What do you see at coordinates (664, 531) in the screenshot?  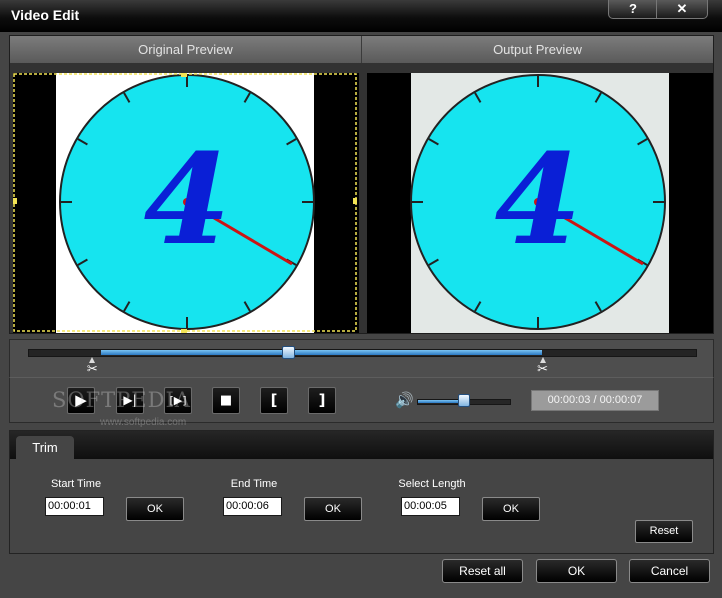 I see `reset-button: Reset` at bounding box center [664, 531].